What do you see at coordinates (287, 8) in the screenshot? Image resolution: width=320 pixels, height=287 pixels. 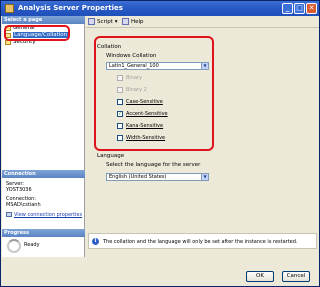 I see `minimize-button: _` at bounding box center [287, 8].